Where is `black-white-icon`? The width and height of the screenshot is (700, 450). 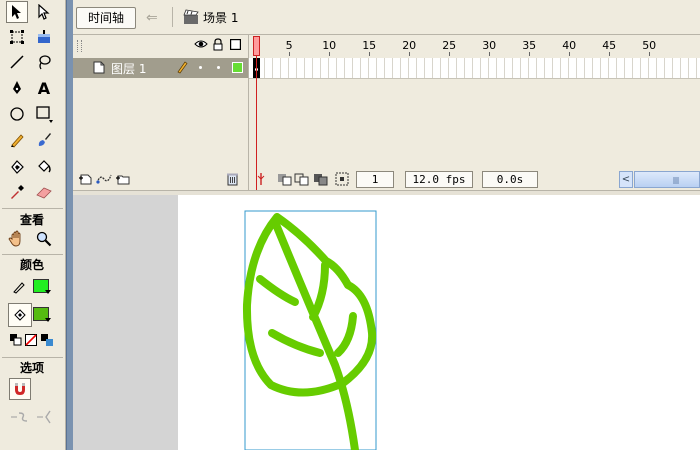
black-white-icon is located at coordinates (16, 340).